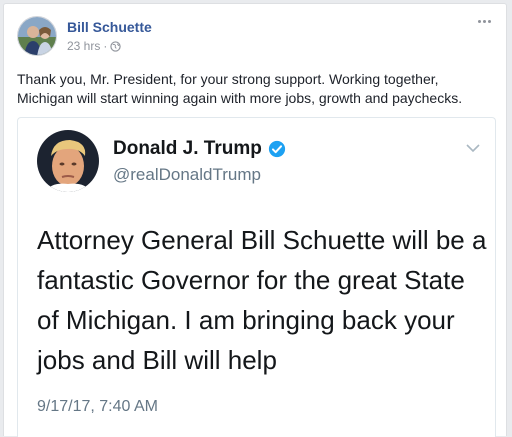 The height and width of the screenshot is (437, 512). I want to click on post-author-name: Bill Schuette, so click(109, 27).